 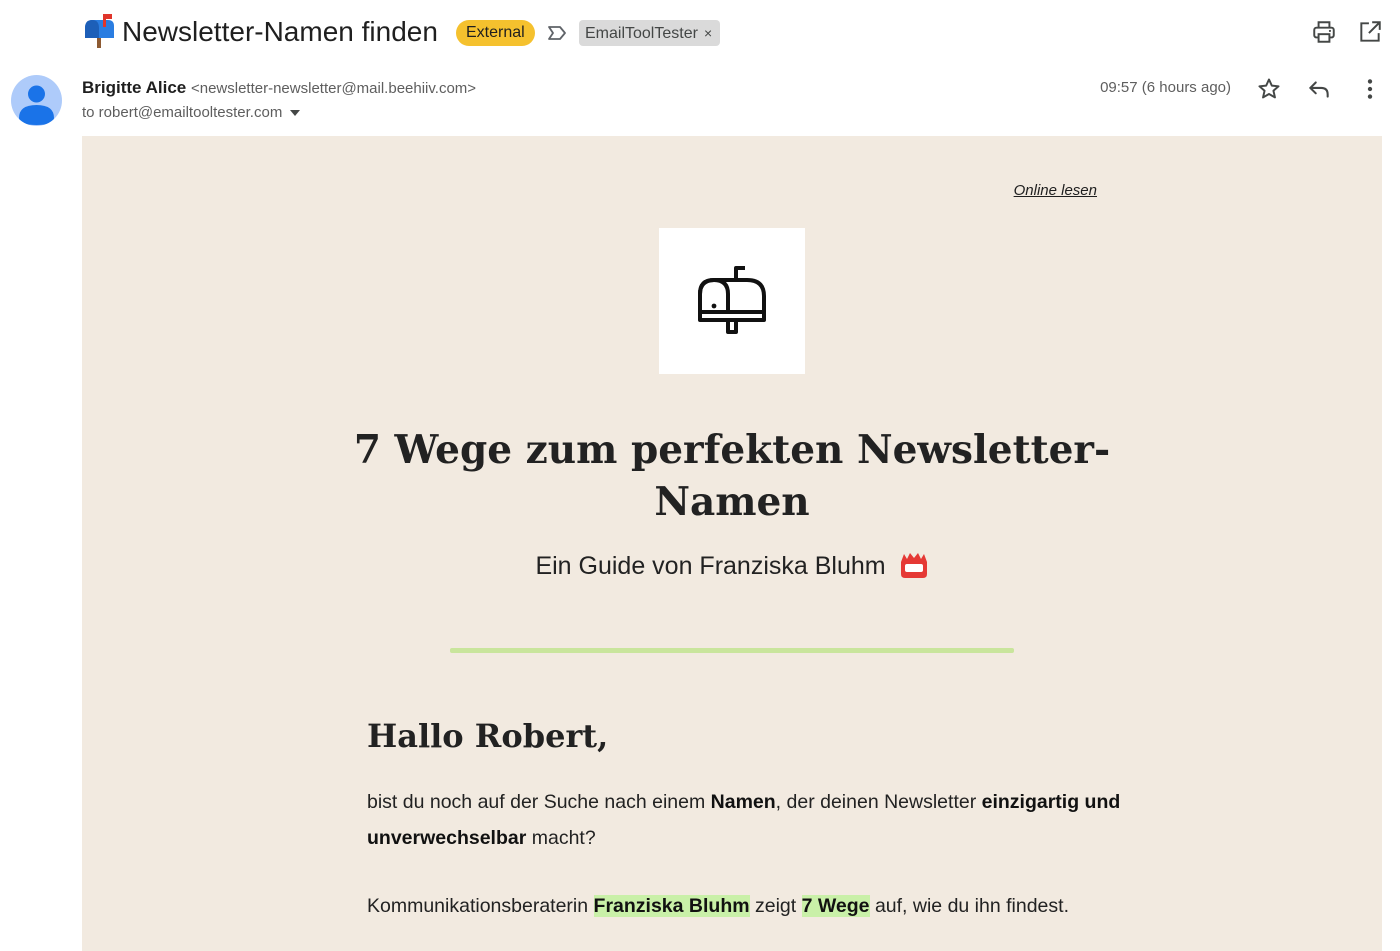 What do you see at coordinates (641, 33) in the screenshot?
I see `label-chip-text: EmailToolTester` at bounding box center [641, 33].